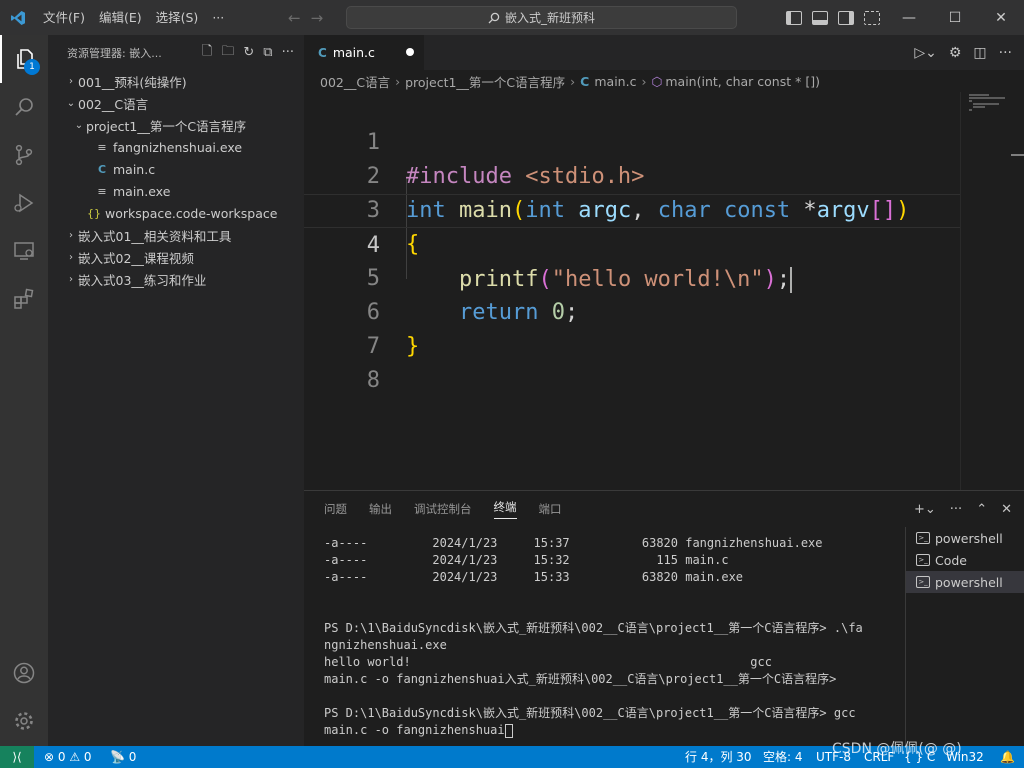 This screenshot has width=1024, height=768. Describe the element at coordinates (364, 52) in the screenshot. I see `tab-main-c: C main.c` at that location.